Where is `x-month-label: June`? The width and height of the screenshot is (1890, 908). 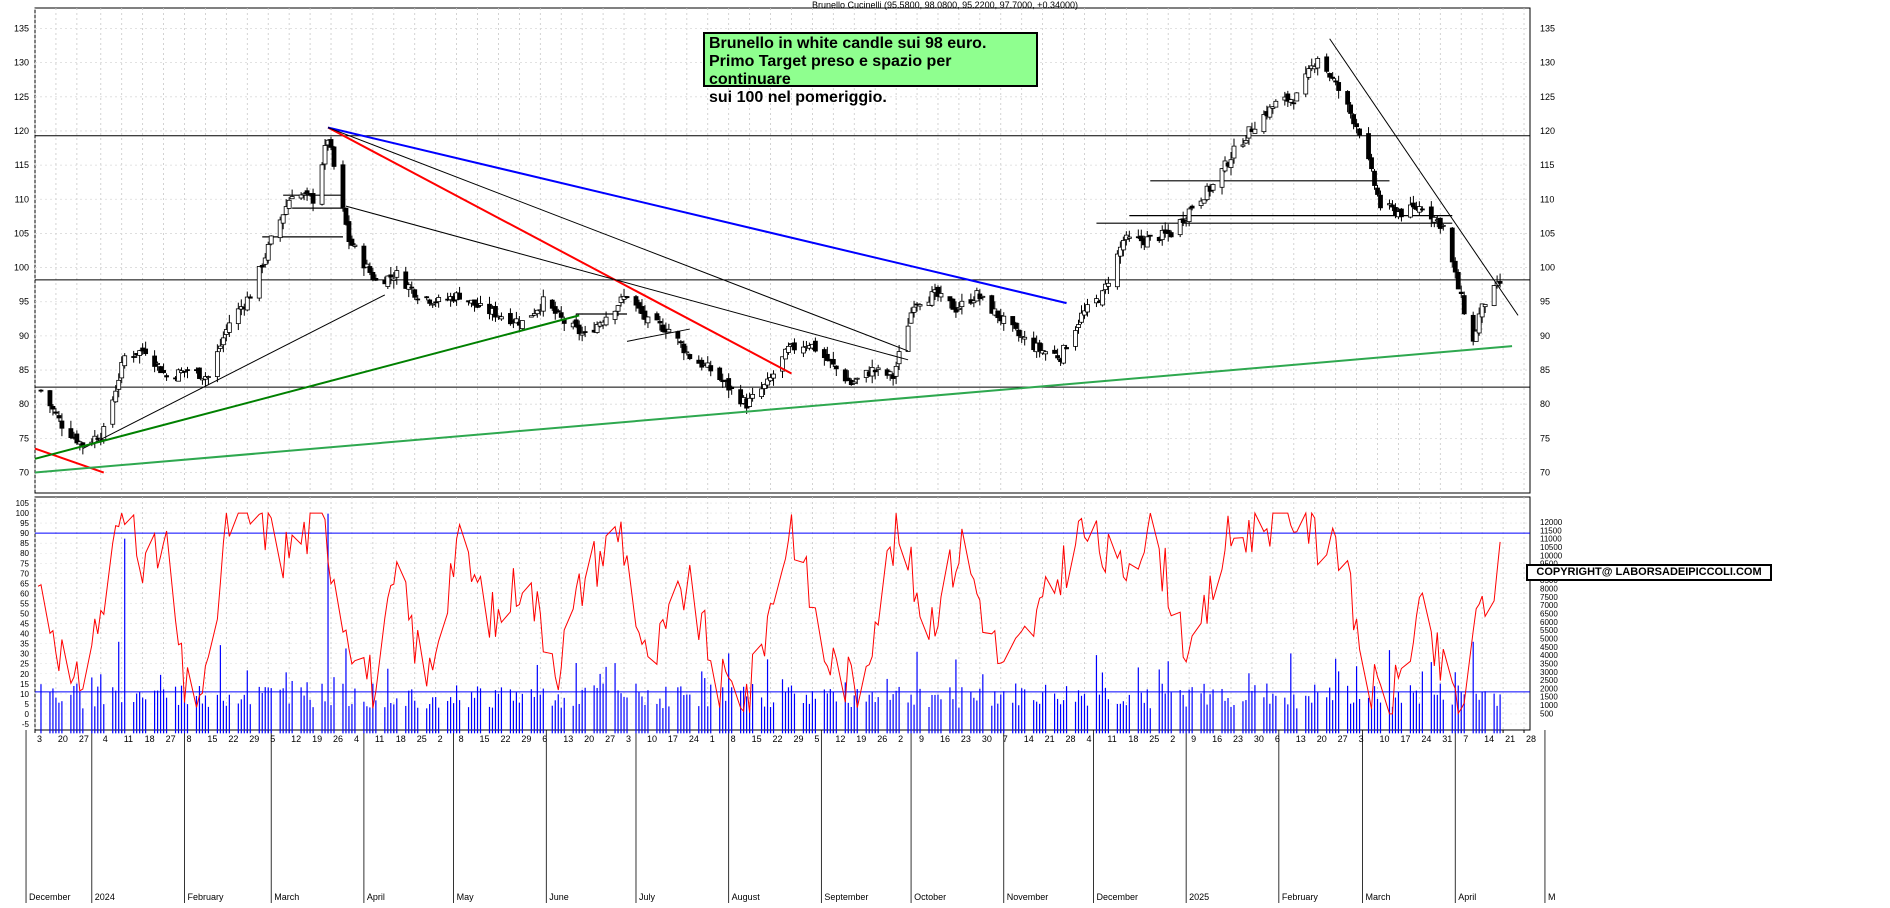 x-month-label: June is located at coordinates (559, 897).